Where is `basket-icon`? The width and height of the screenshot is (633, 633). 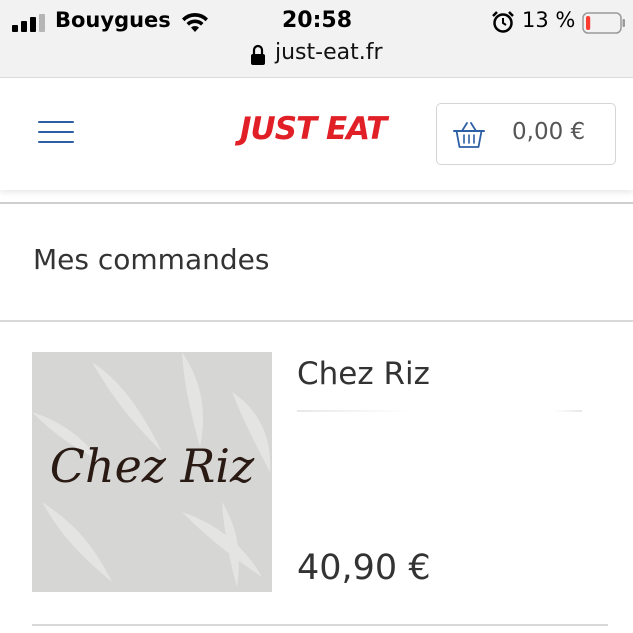 basket-icon is located at coordinates (469, 135).